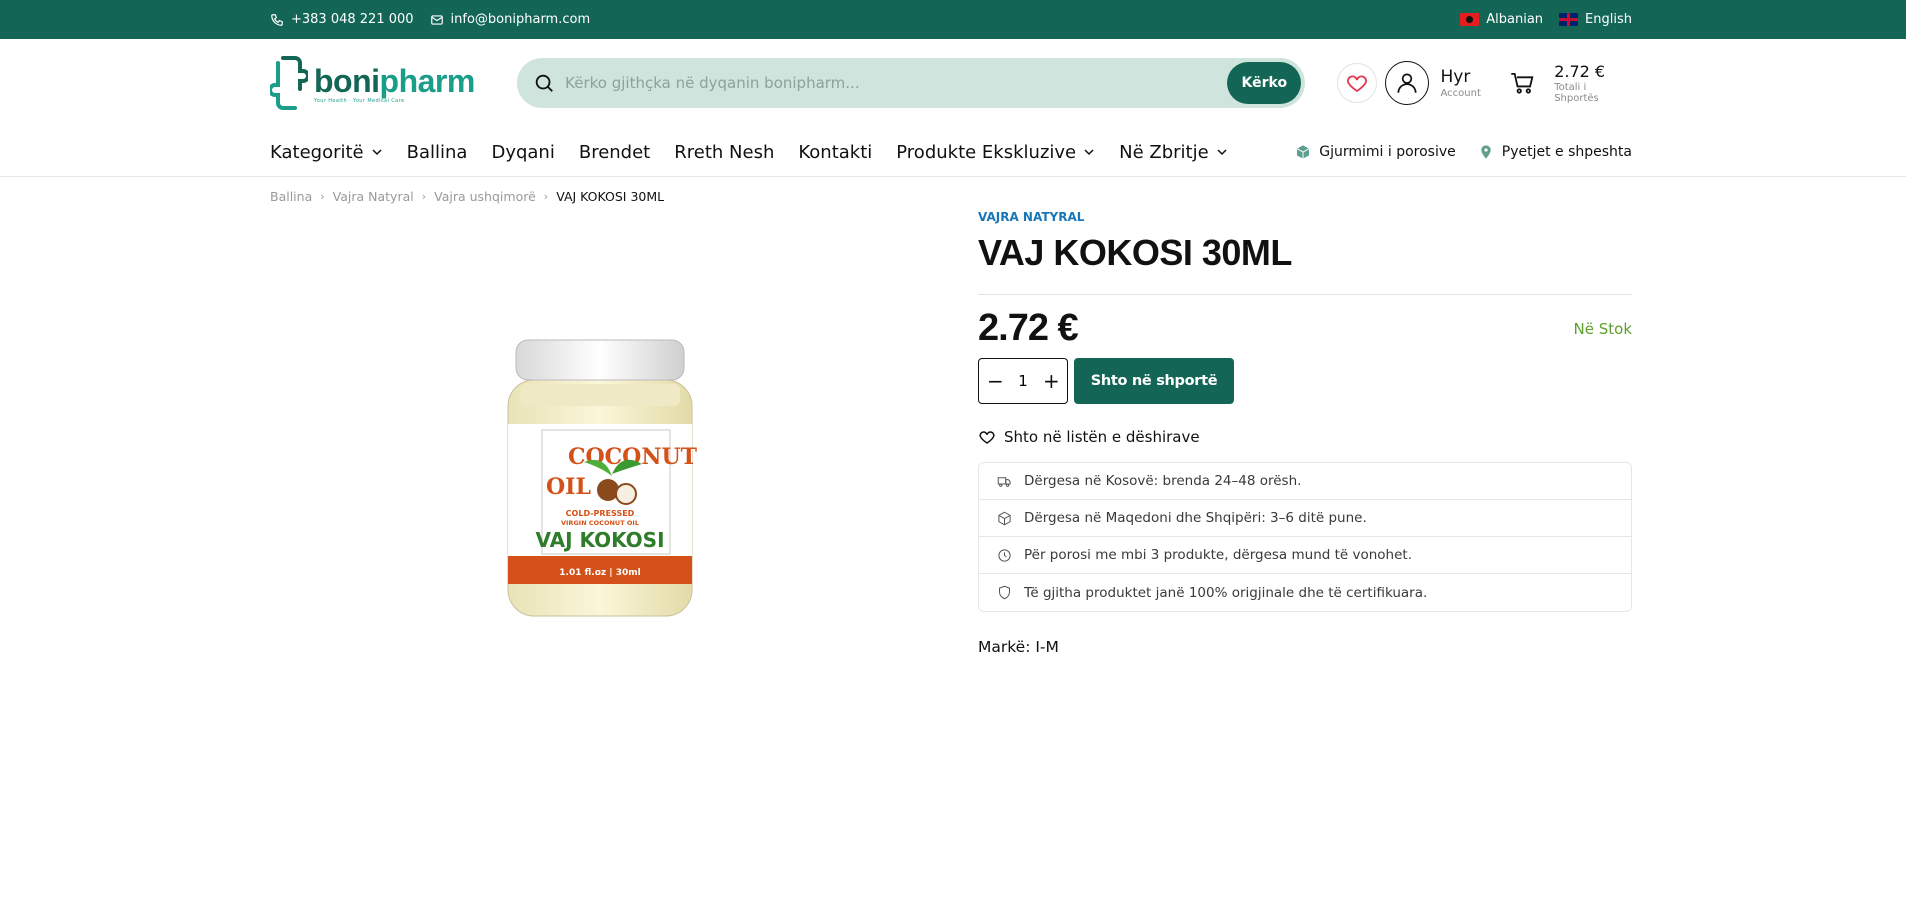 Image resolution: width=1906 pixels, height=919 pixels. Describe the element at coordinates (436, 19) in the screenshot. I see `mail-icon` at that location.